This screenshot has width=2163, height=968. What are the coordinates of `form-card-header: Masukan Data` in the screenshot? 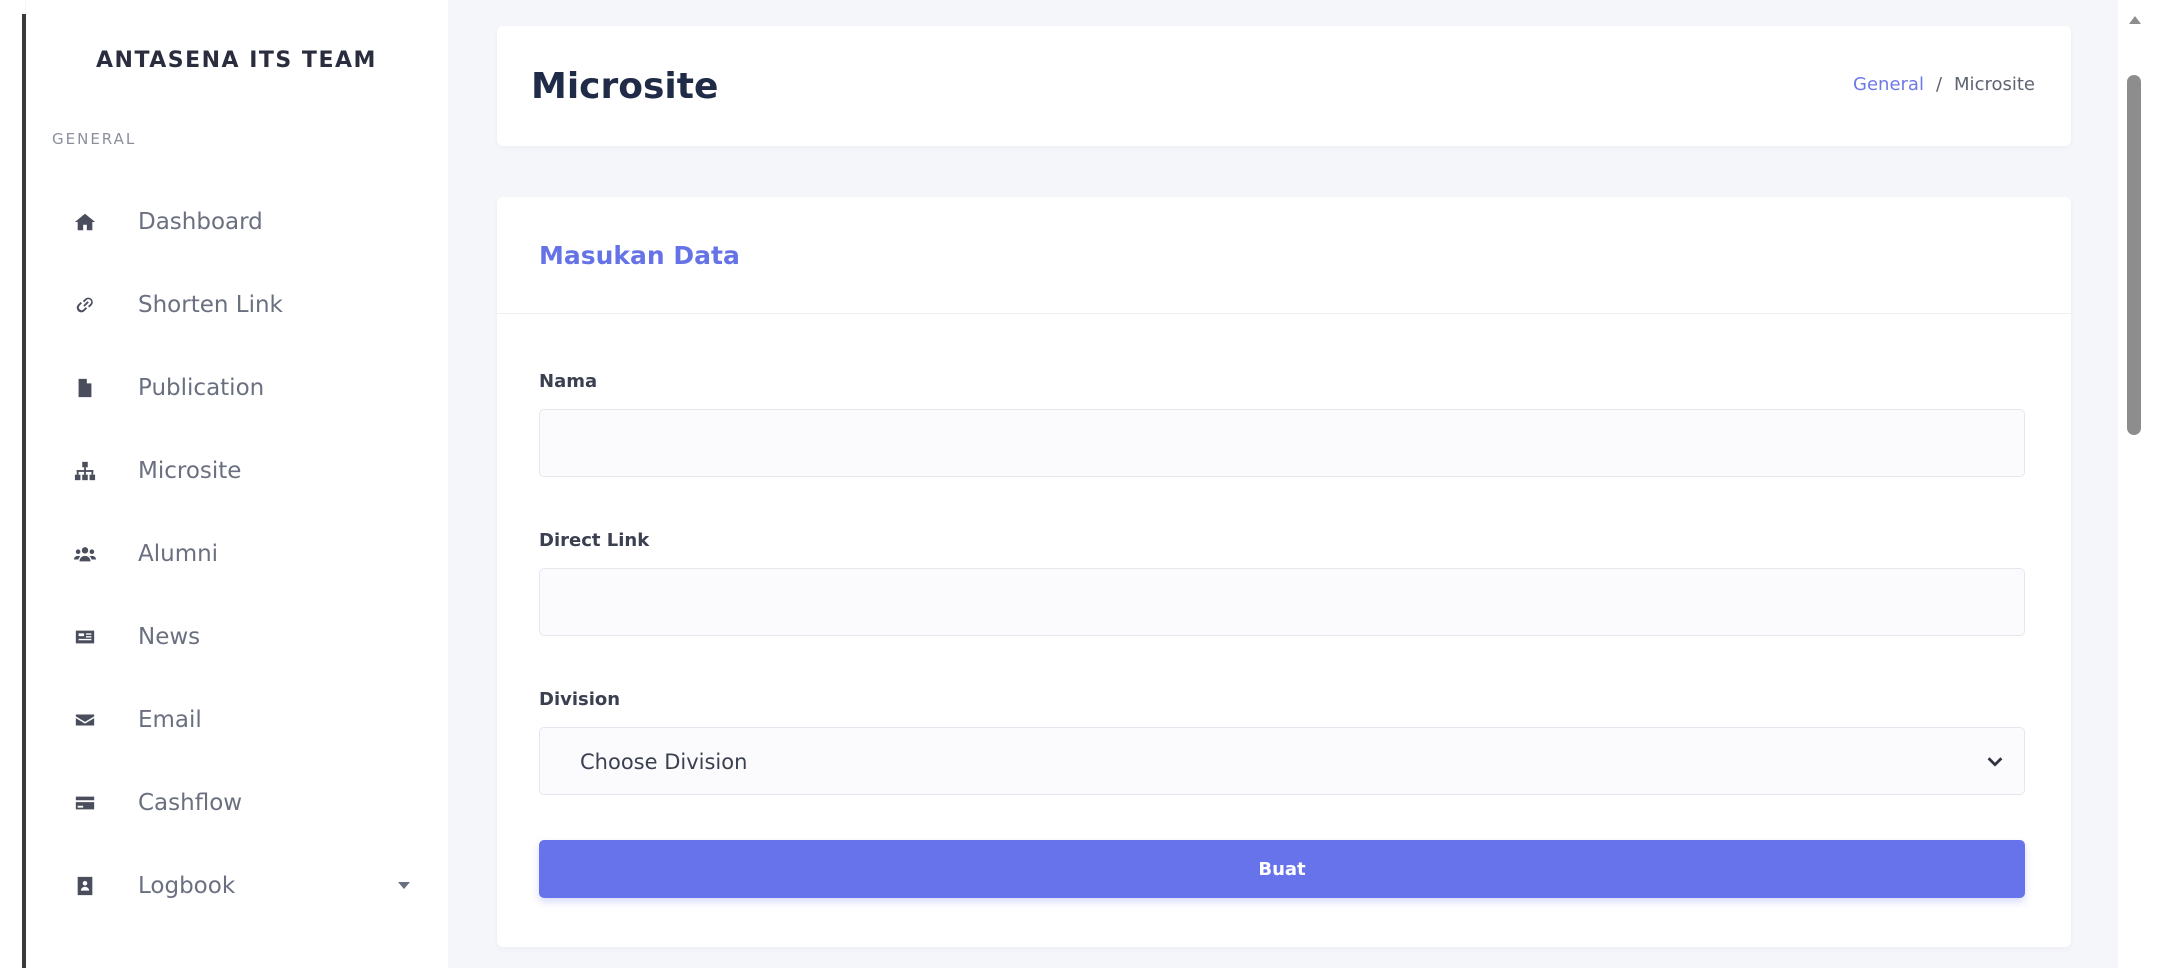 It's located at (1284, 255).